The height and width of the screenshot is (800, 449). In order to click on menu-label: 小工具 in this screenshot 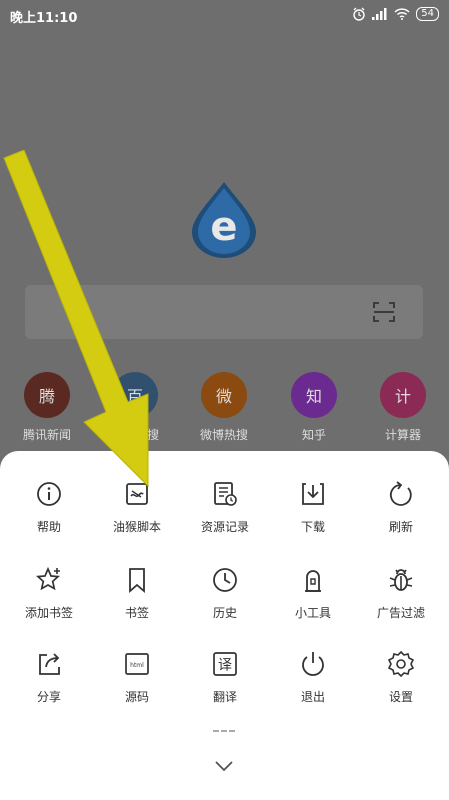, I will do `click(312, 613)`.